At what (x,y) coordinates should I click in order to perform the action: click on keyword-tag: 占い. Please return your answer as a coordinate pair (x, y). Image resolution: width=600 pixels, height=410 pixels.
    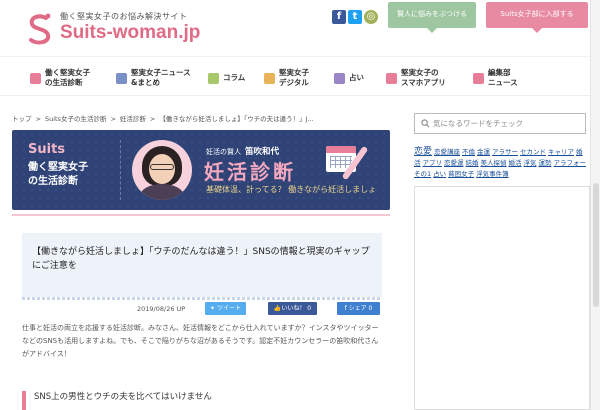
    Looking at the image, I should click on (439, 174).